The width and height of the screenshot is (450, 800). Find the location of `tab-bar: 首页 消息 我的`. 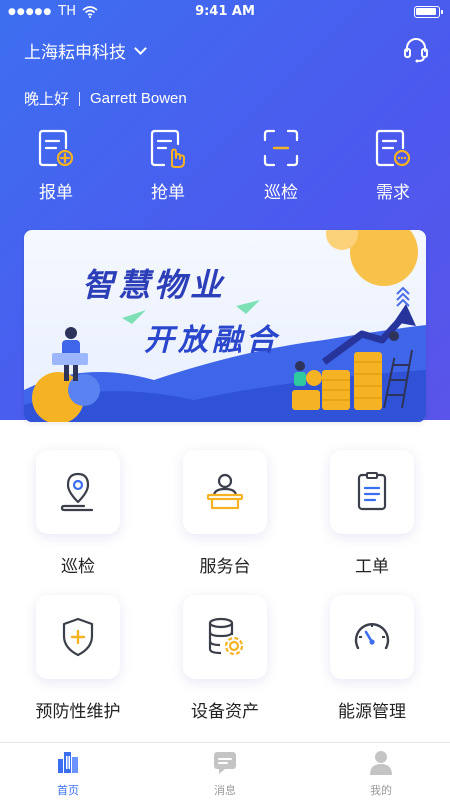

tab-bar: 首页 消息 我的 is located at coordinates (225, 771).